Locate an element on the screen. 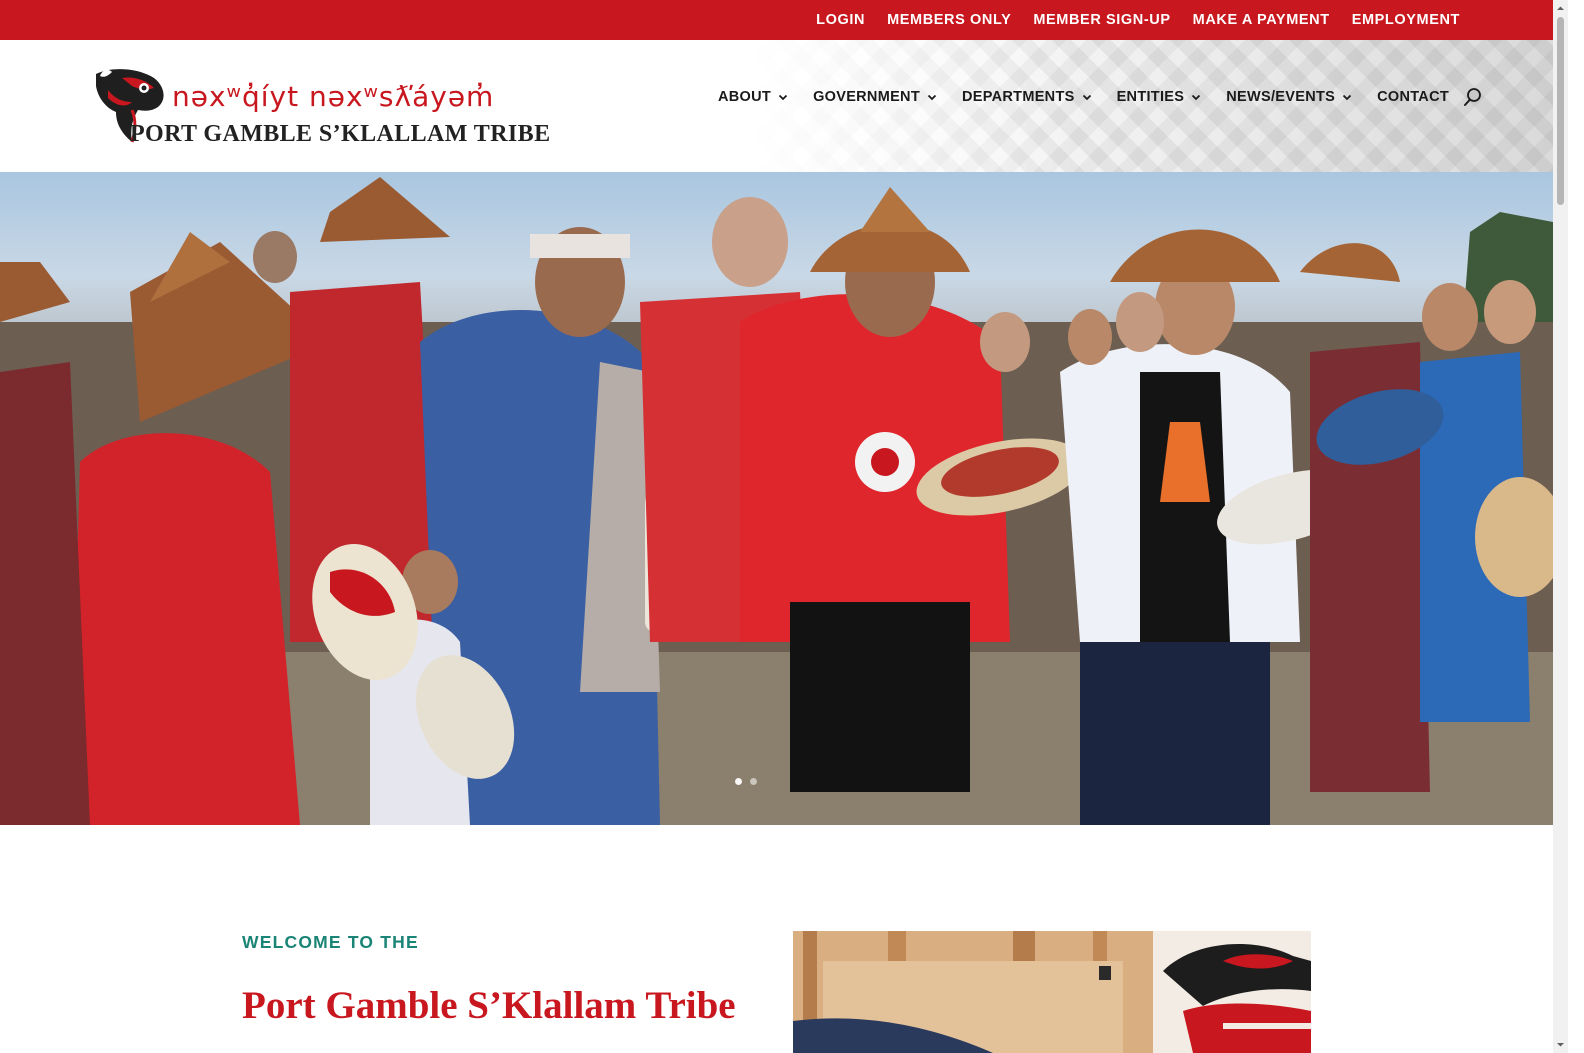 The image size is (1584, 1053). search-icon is located at coordinates (1473, 97).